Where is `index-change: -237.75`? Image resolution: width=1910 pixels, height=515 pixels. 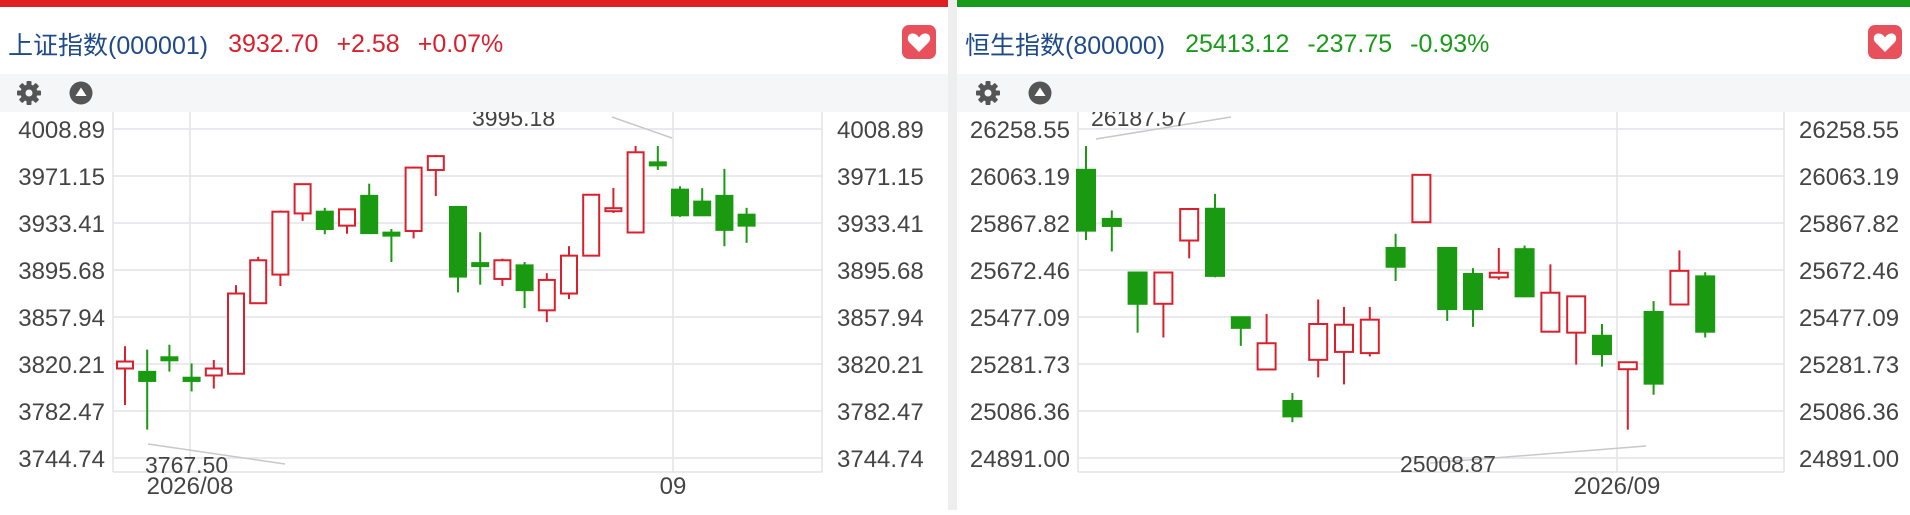
index-change: -237.75 is located at coordinates (1350, 43).